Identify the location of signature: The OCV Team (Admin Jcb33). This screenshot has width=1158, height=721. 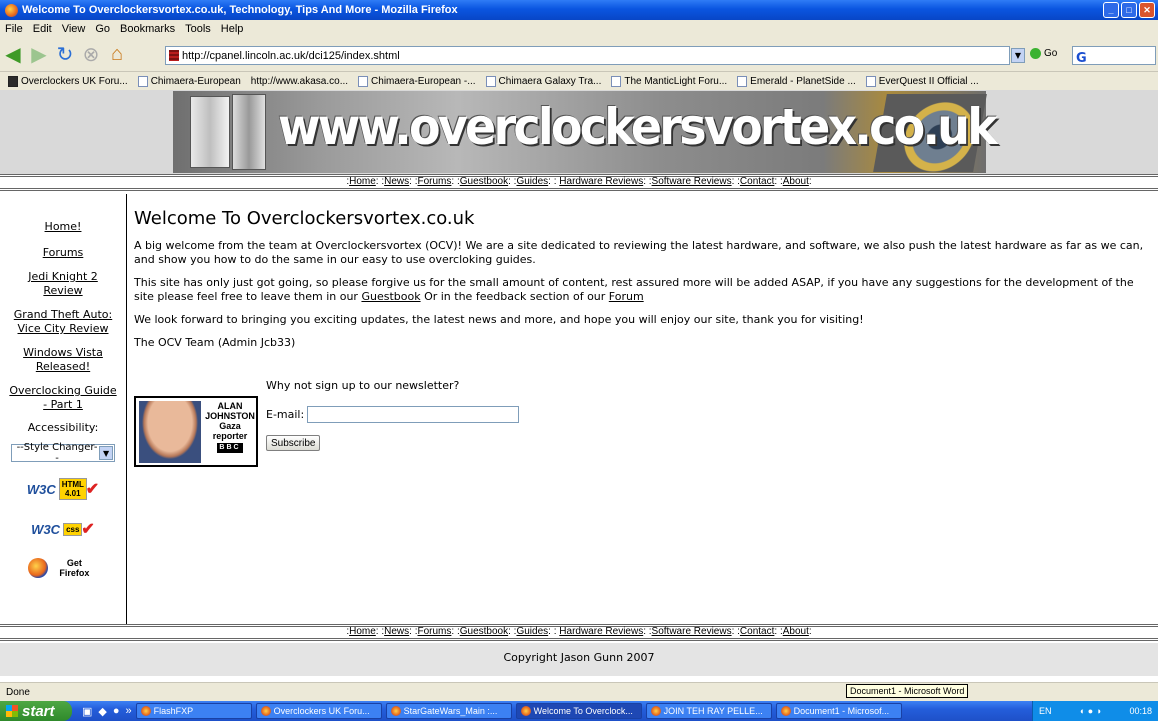
(215, 342).